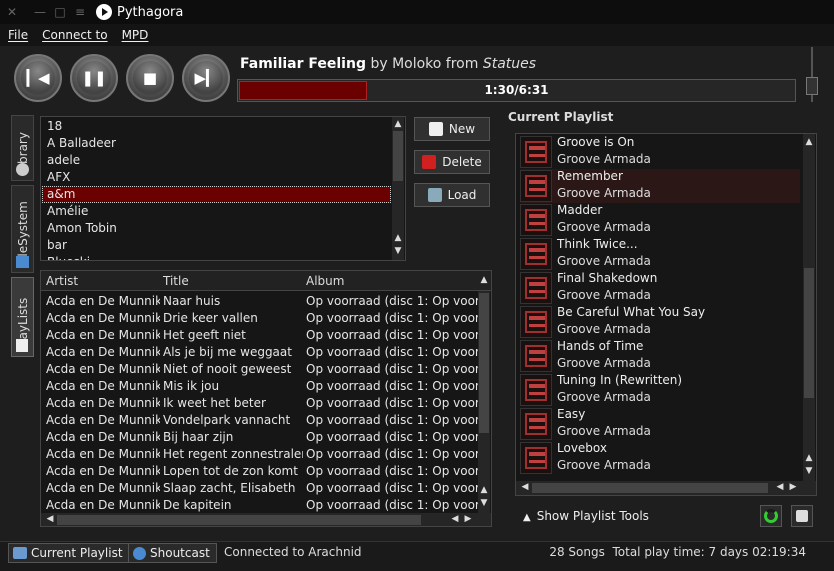  I want to click on delete-playlist-button: Delete, so click(452, 162).